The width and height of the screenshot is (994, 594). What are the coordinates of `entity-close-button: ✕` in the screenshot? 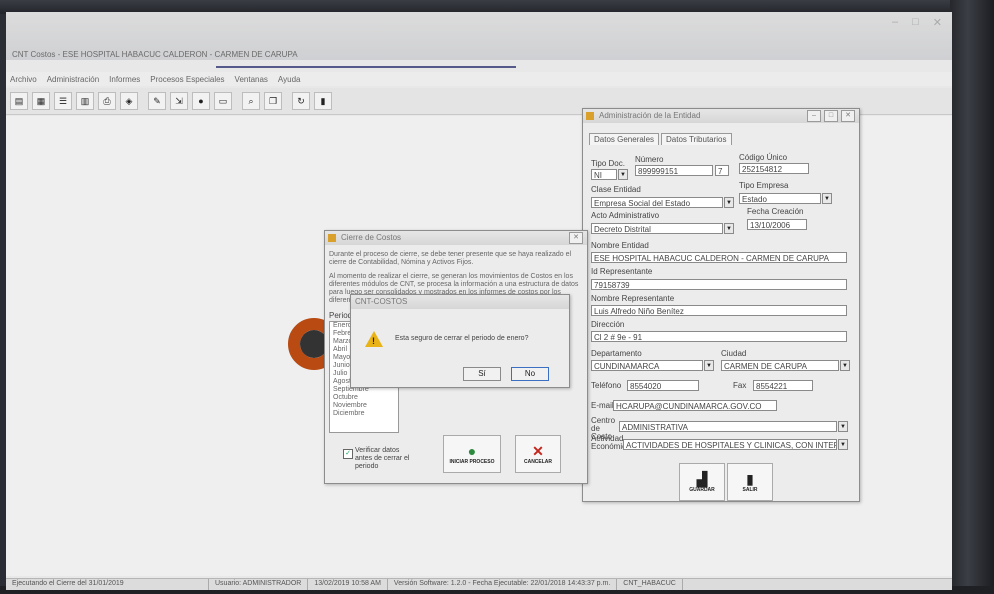 It's located at (848, 116).